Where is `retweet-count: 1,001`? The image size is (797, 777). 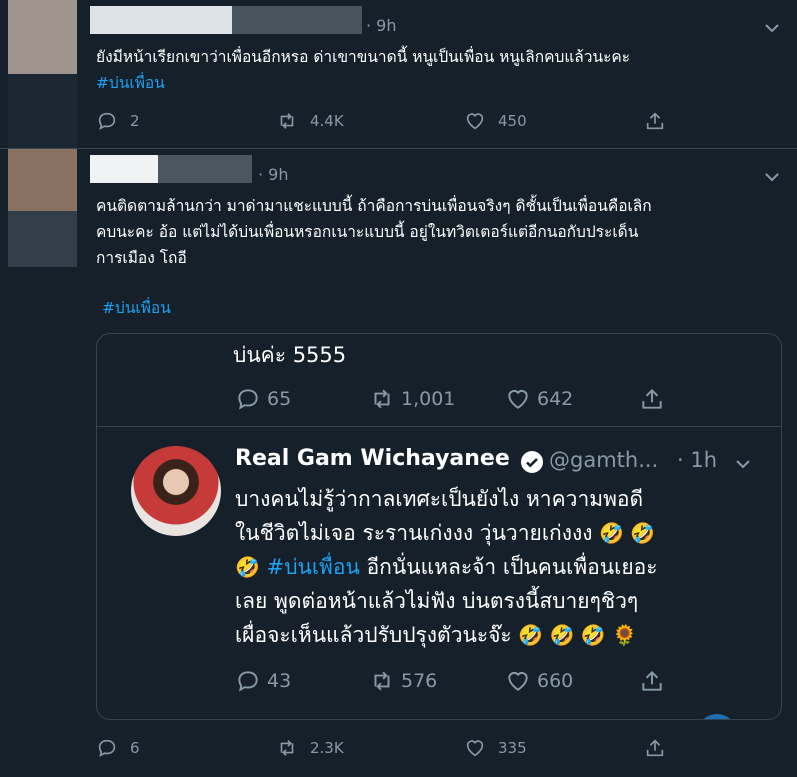
retweet-count: 1,001 is located at coordinates (428, 399).